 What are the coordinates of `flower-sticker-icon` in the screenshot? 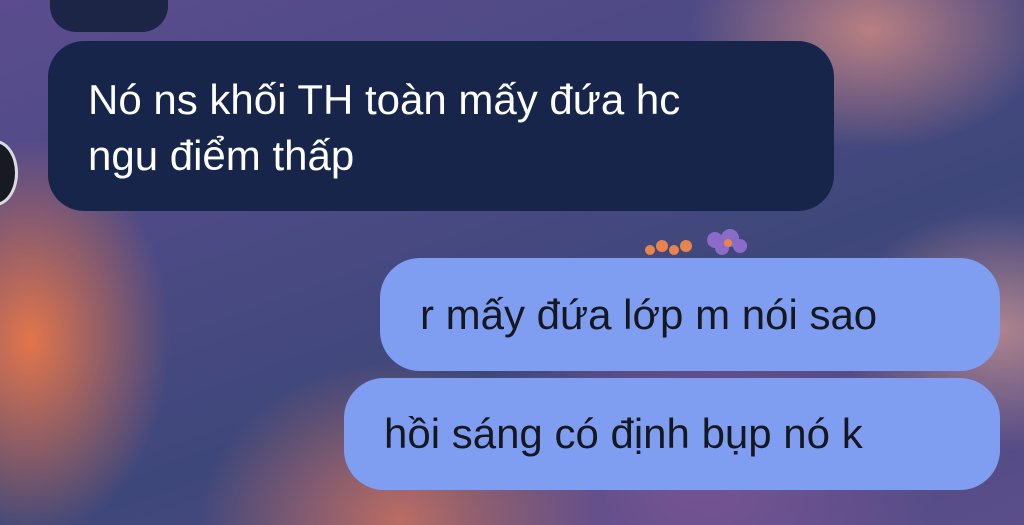 It's located at (696, 242).